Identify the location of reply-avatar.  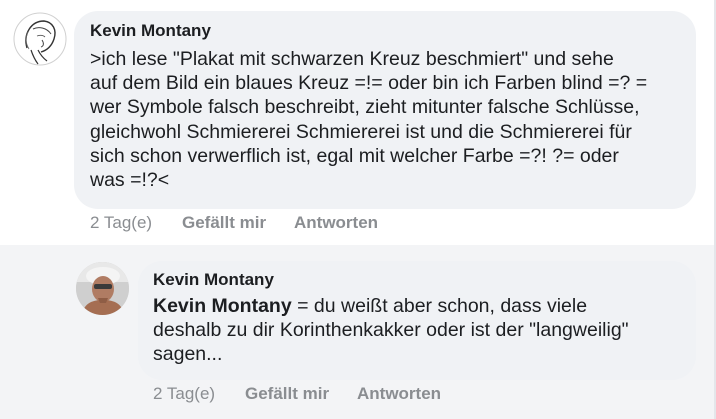
(102, 288).